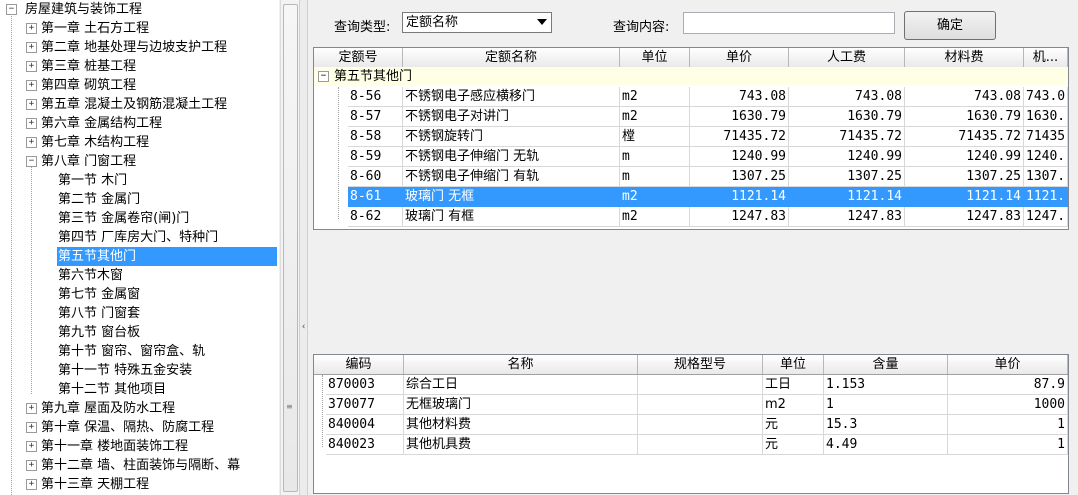 The height and width of the screenshot is (495, 1078). I want to click on tree-scrollbar: ≡, so click(289, 247).